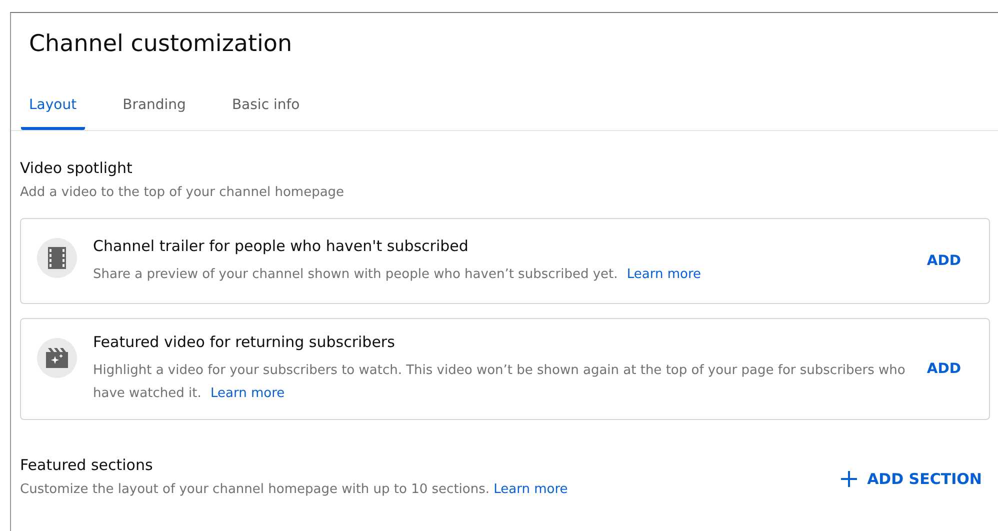 The width and height of the screenshot is (998, 531). Describe the element at coordinates (266, 113) in the screenshot. I see `tab: Basic info` at that location.